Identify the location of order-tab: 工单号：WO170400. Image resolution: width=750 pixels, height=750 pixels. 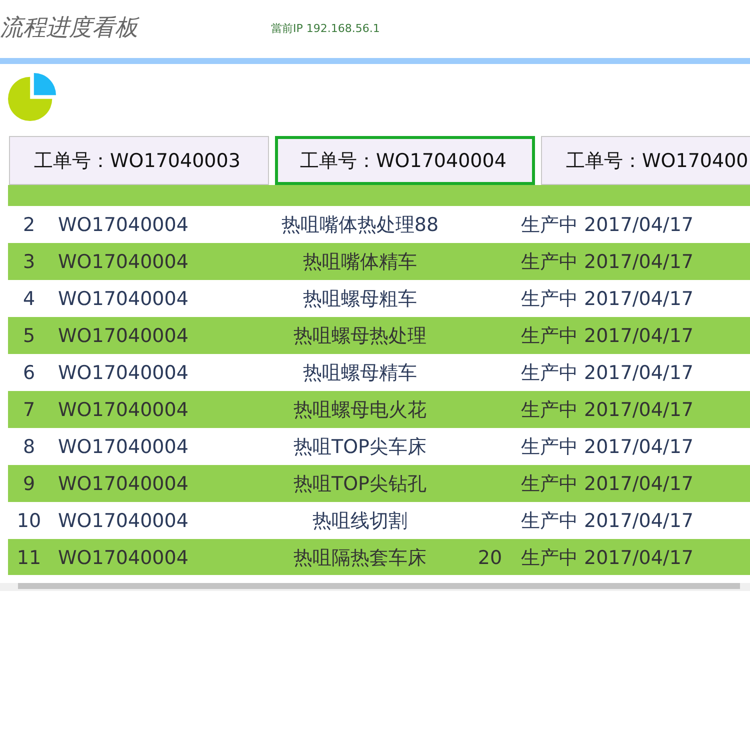
(645, 160).